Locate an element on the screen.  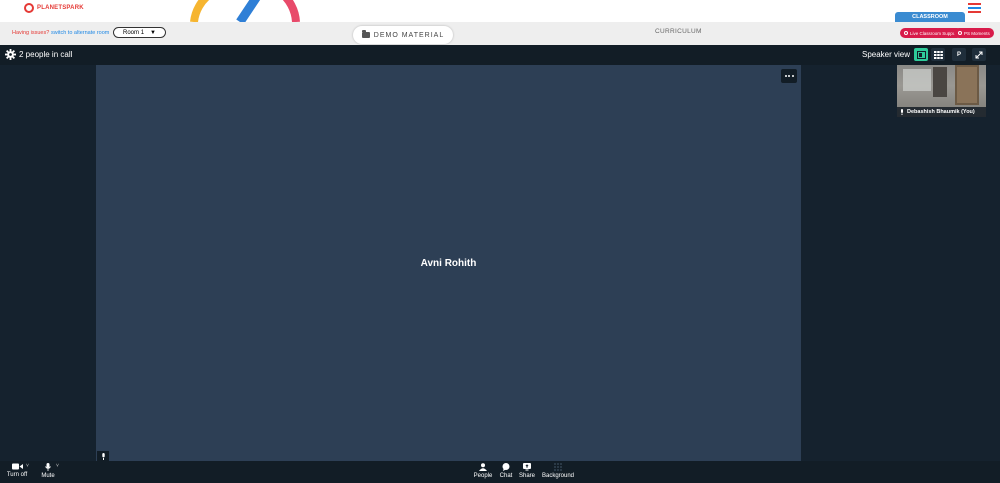
logo: PLANETSPARK is located at coordinates (54, 8).